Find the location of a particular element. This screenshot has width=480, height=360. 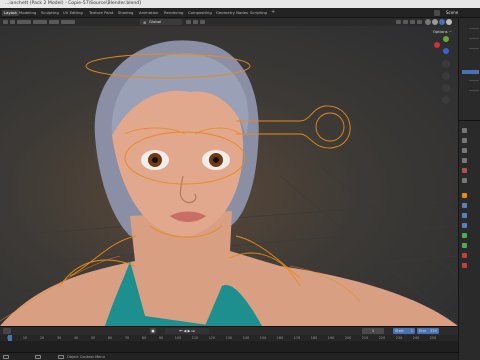

tab-uv-editing: UV Editing is located at coordinates (73, 13).